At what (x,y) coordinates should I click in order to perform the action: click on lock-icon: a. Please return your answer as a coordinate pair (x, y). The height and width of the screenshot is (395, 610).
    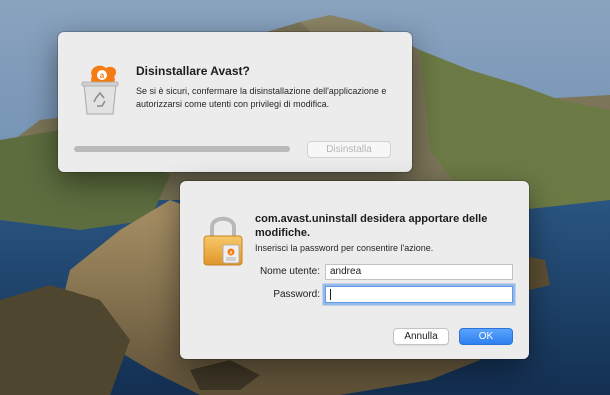
    Looking at the image, I should click on (223, 241).